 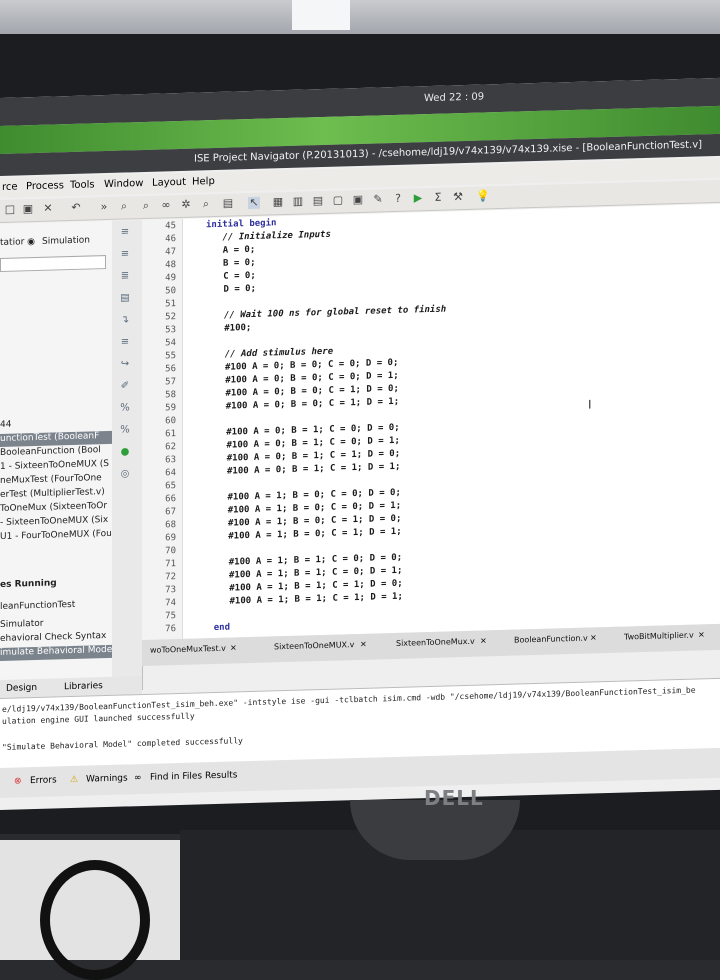 I want to click on line-number: 50, so click(x=170, y=291).